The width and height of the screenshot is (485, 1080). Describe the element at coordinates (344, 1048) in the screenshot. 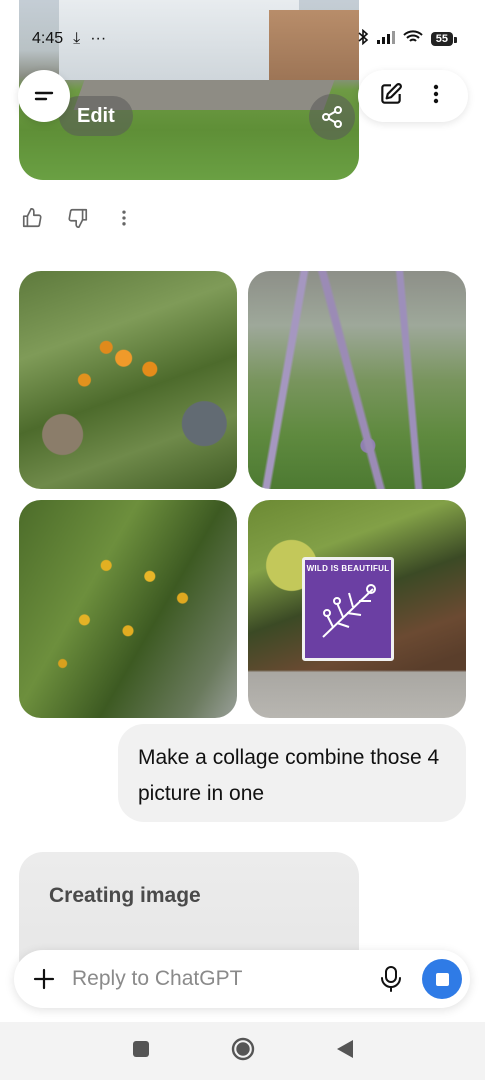

I see `back-icon` at that location.